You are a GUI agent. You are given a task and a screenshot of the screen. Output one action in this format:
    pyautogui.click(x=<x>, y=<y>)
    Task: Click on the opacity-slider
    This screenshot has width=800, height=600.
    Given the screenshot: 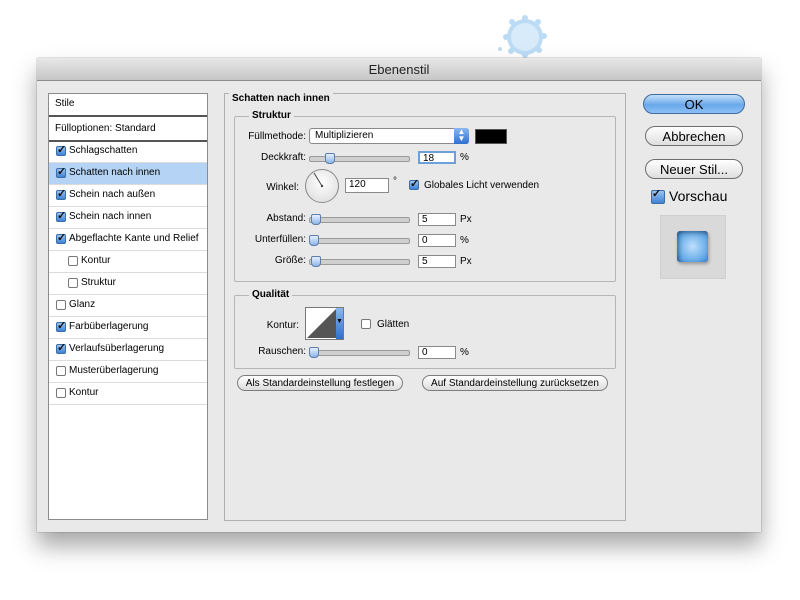 What is the action you would take?
    pyautogui.click(x=359, y=159)
    